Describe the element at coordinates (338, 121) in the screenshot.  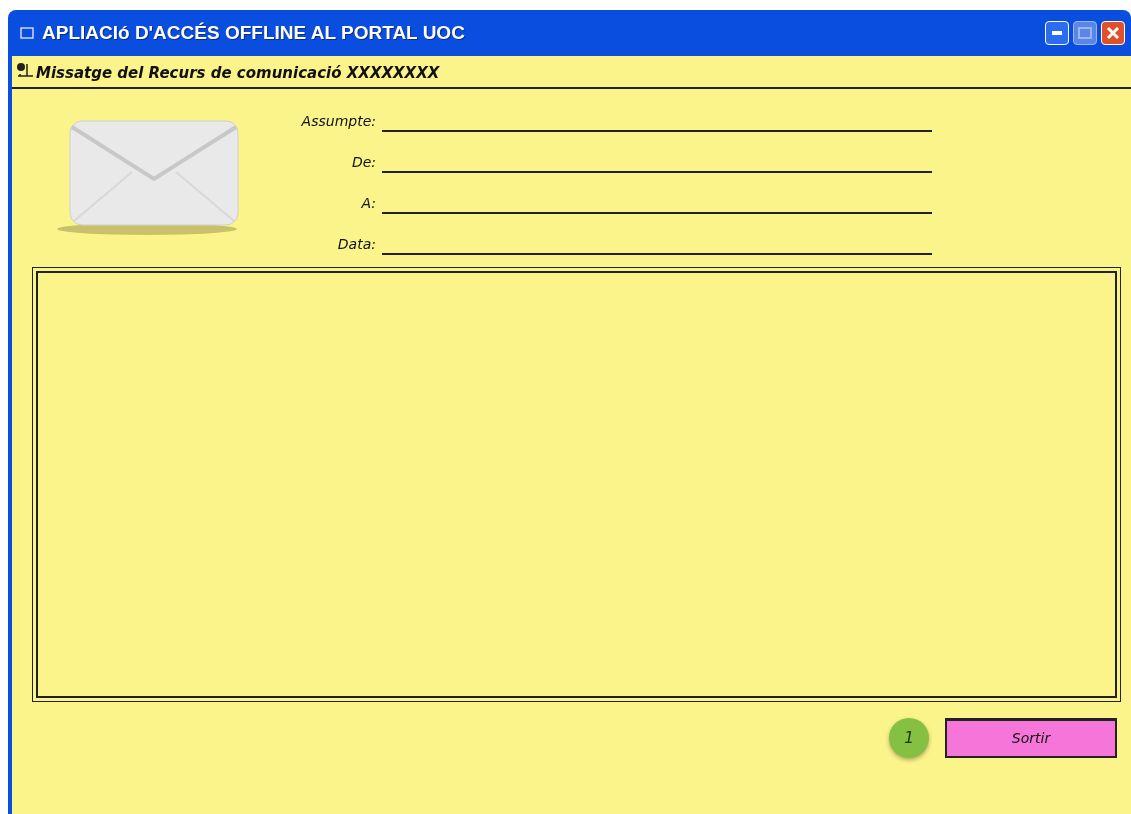
I see `field-label: Assumpte:` at that location.